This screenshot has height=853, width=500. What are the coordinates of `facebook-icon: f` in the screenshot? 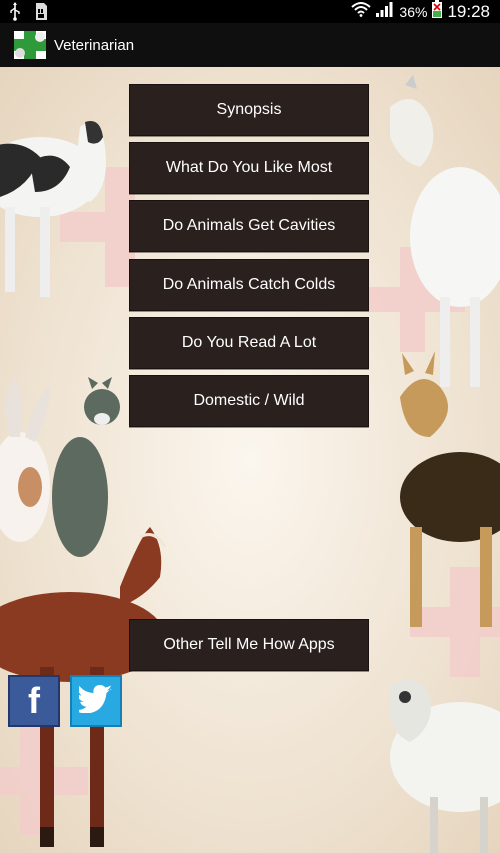 It's located at (34, 700).